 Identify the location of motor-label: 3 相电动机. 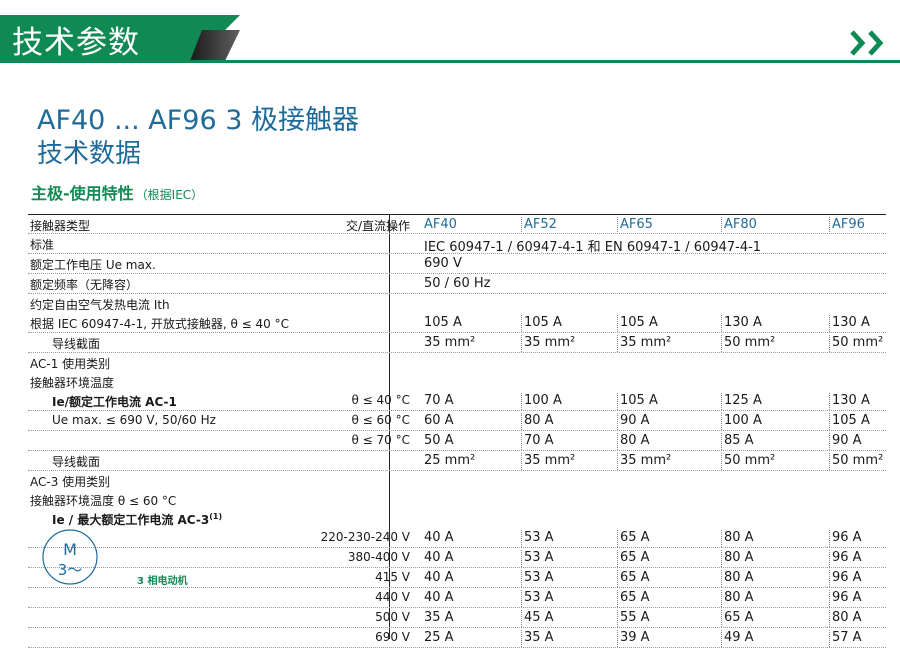
(162, 581).